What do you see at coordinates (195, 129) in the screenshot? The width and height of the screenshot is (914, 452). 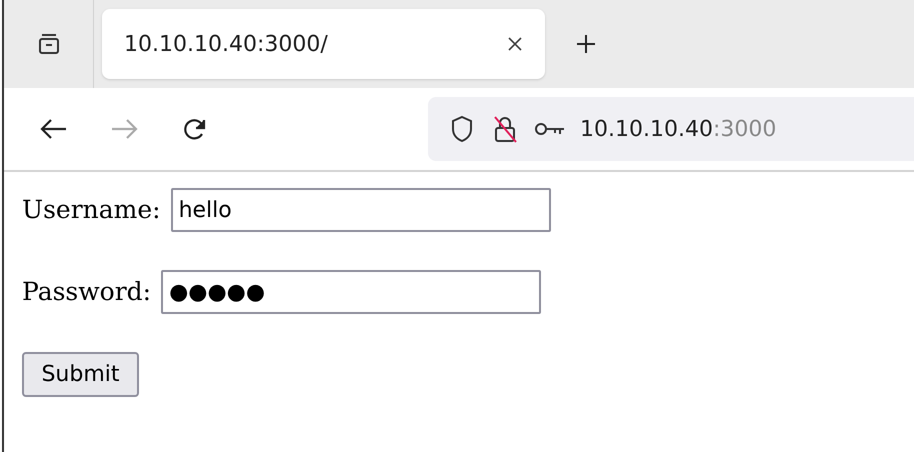 I see `reload-icon` at bounding box center [195, 129].